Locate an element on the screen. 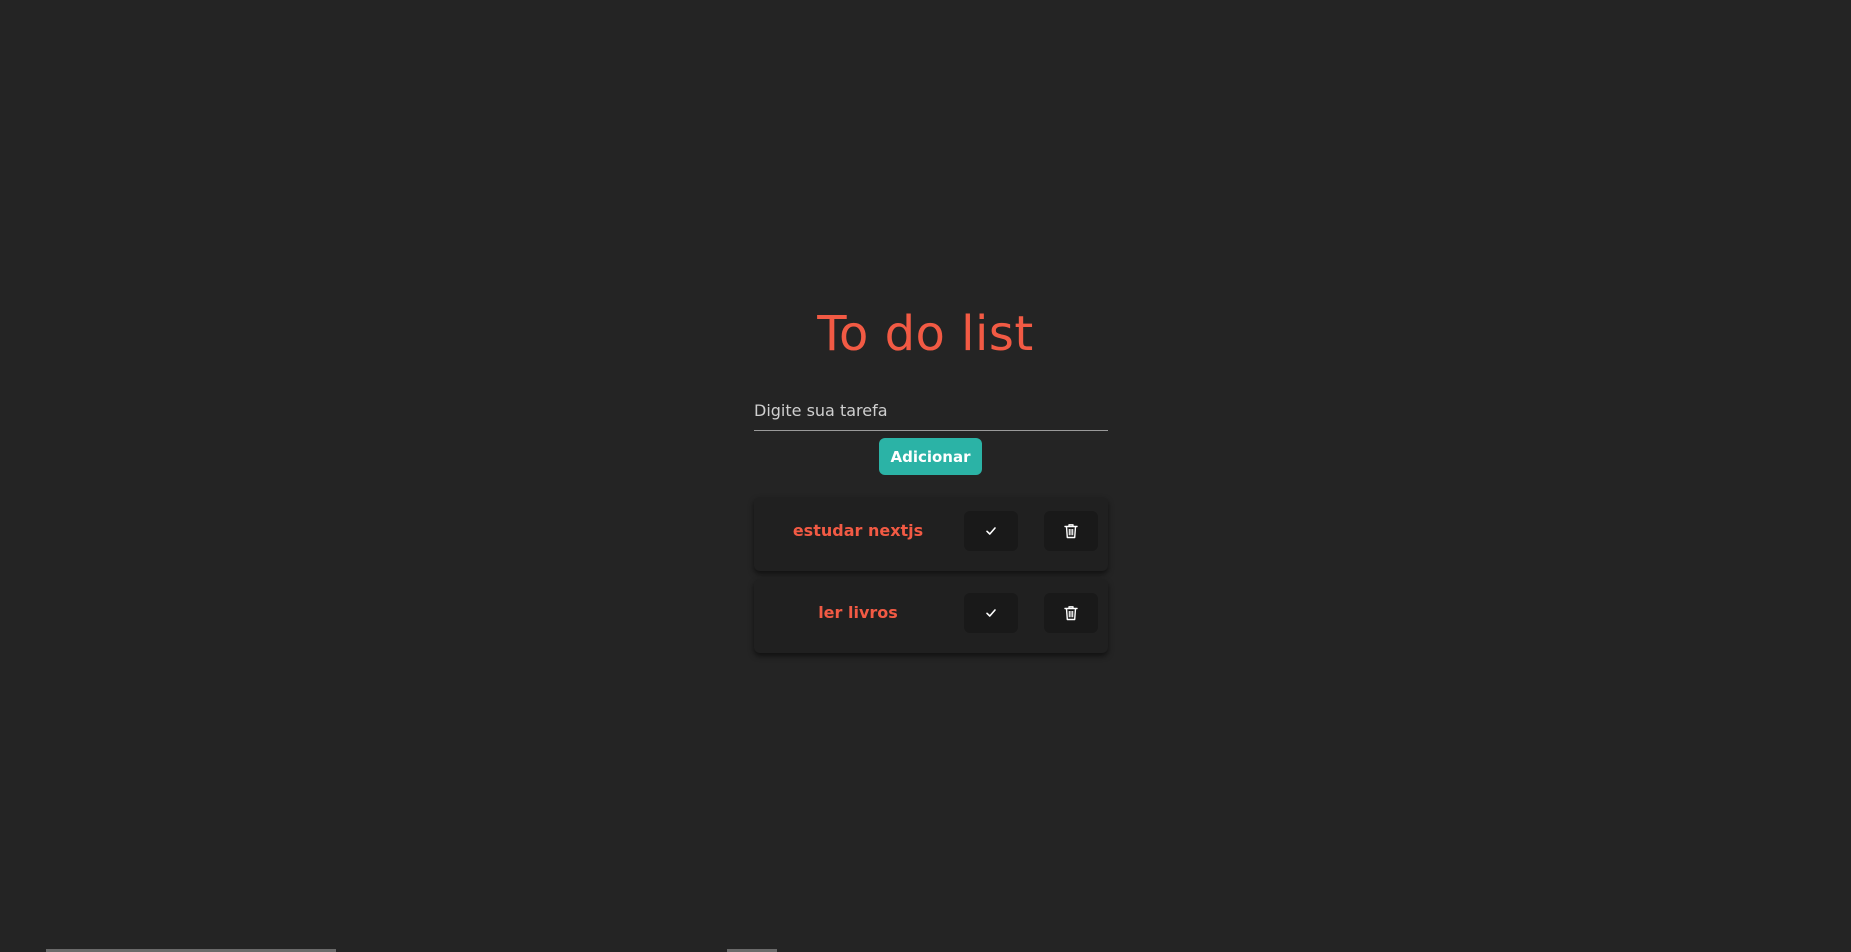 This screenshot has width=1851, height=952. page-title: To do list is located at coordinates (925, 334).